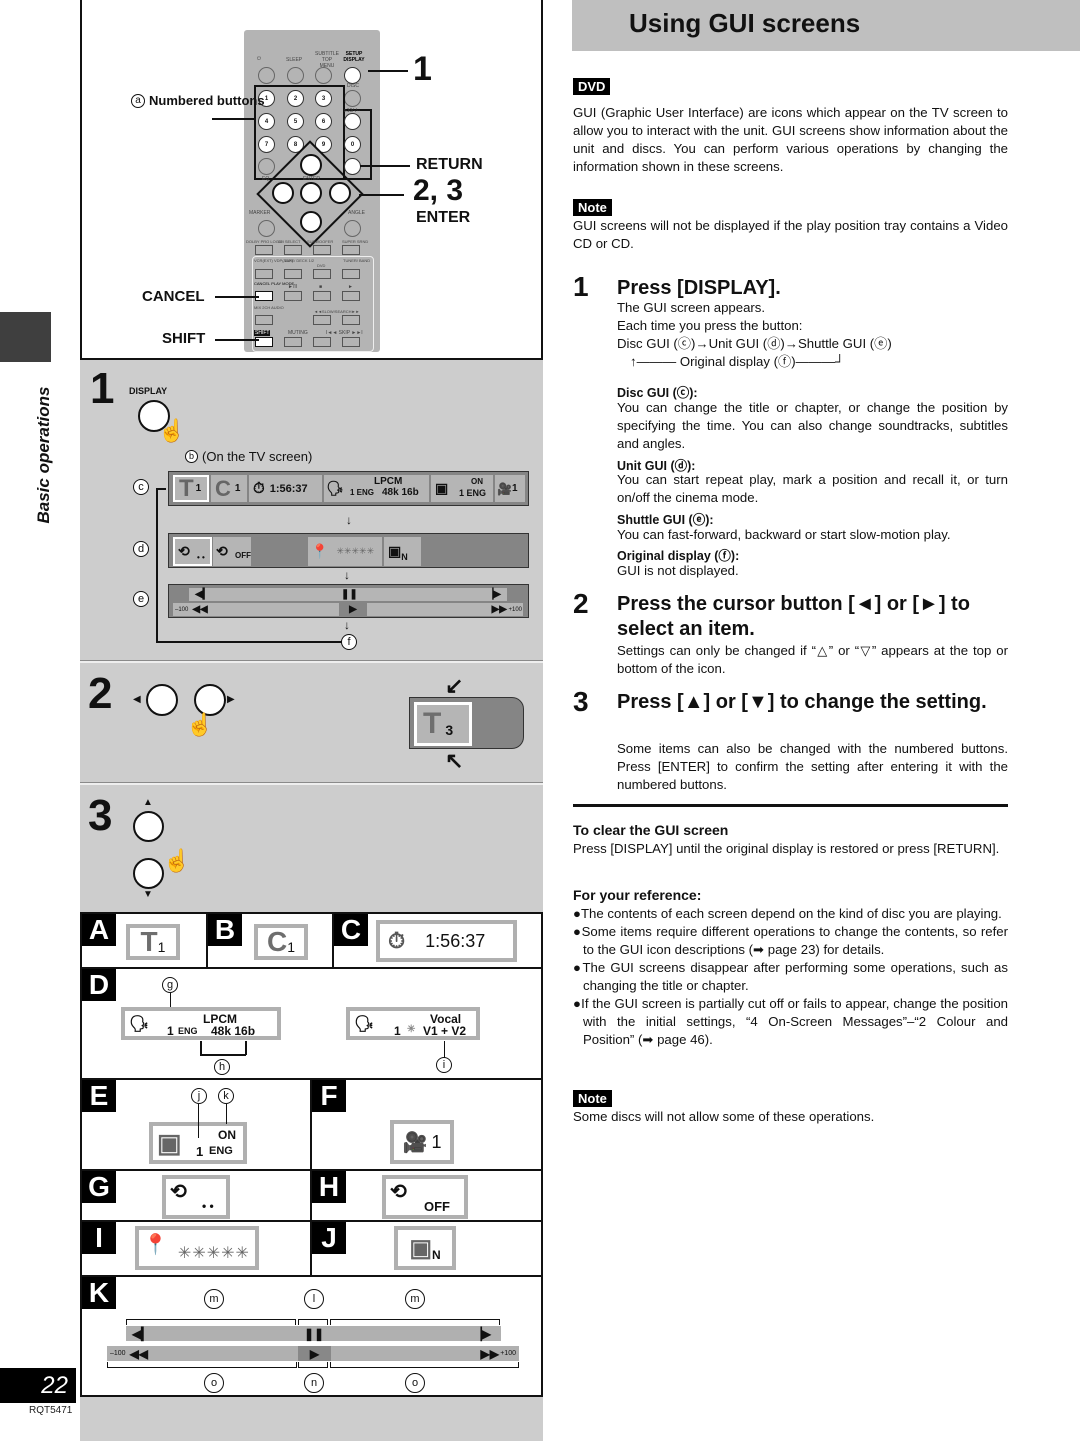 The height and width of the screenshot is (1441, 1080). Describe the element at coordinates (266, 75) in the screenshot. I see `power-button` at that location.